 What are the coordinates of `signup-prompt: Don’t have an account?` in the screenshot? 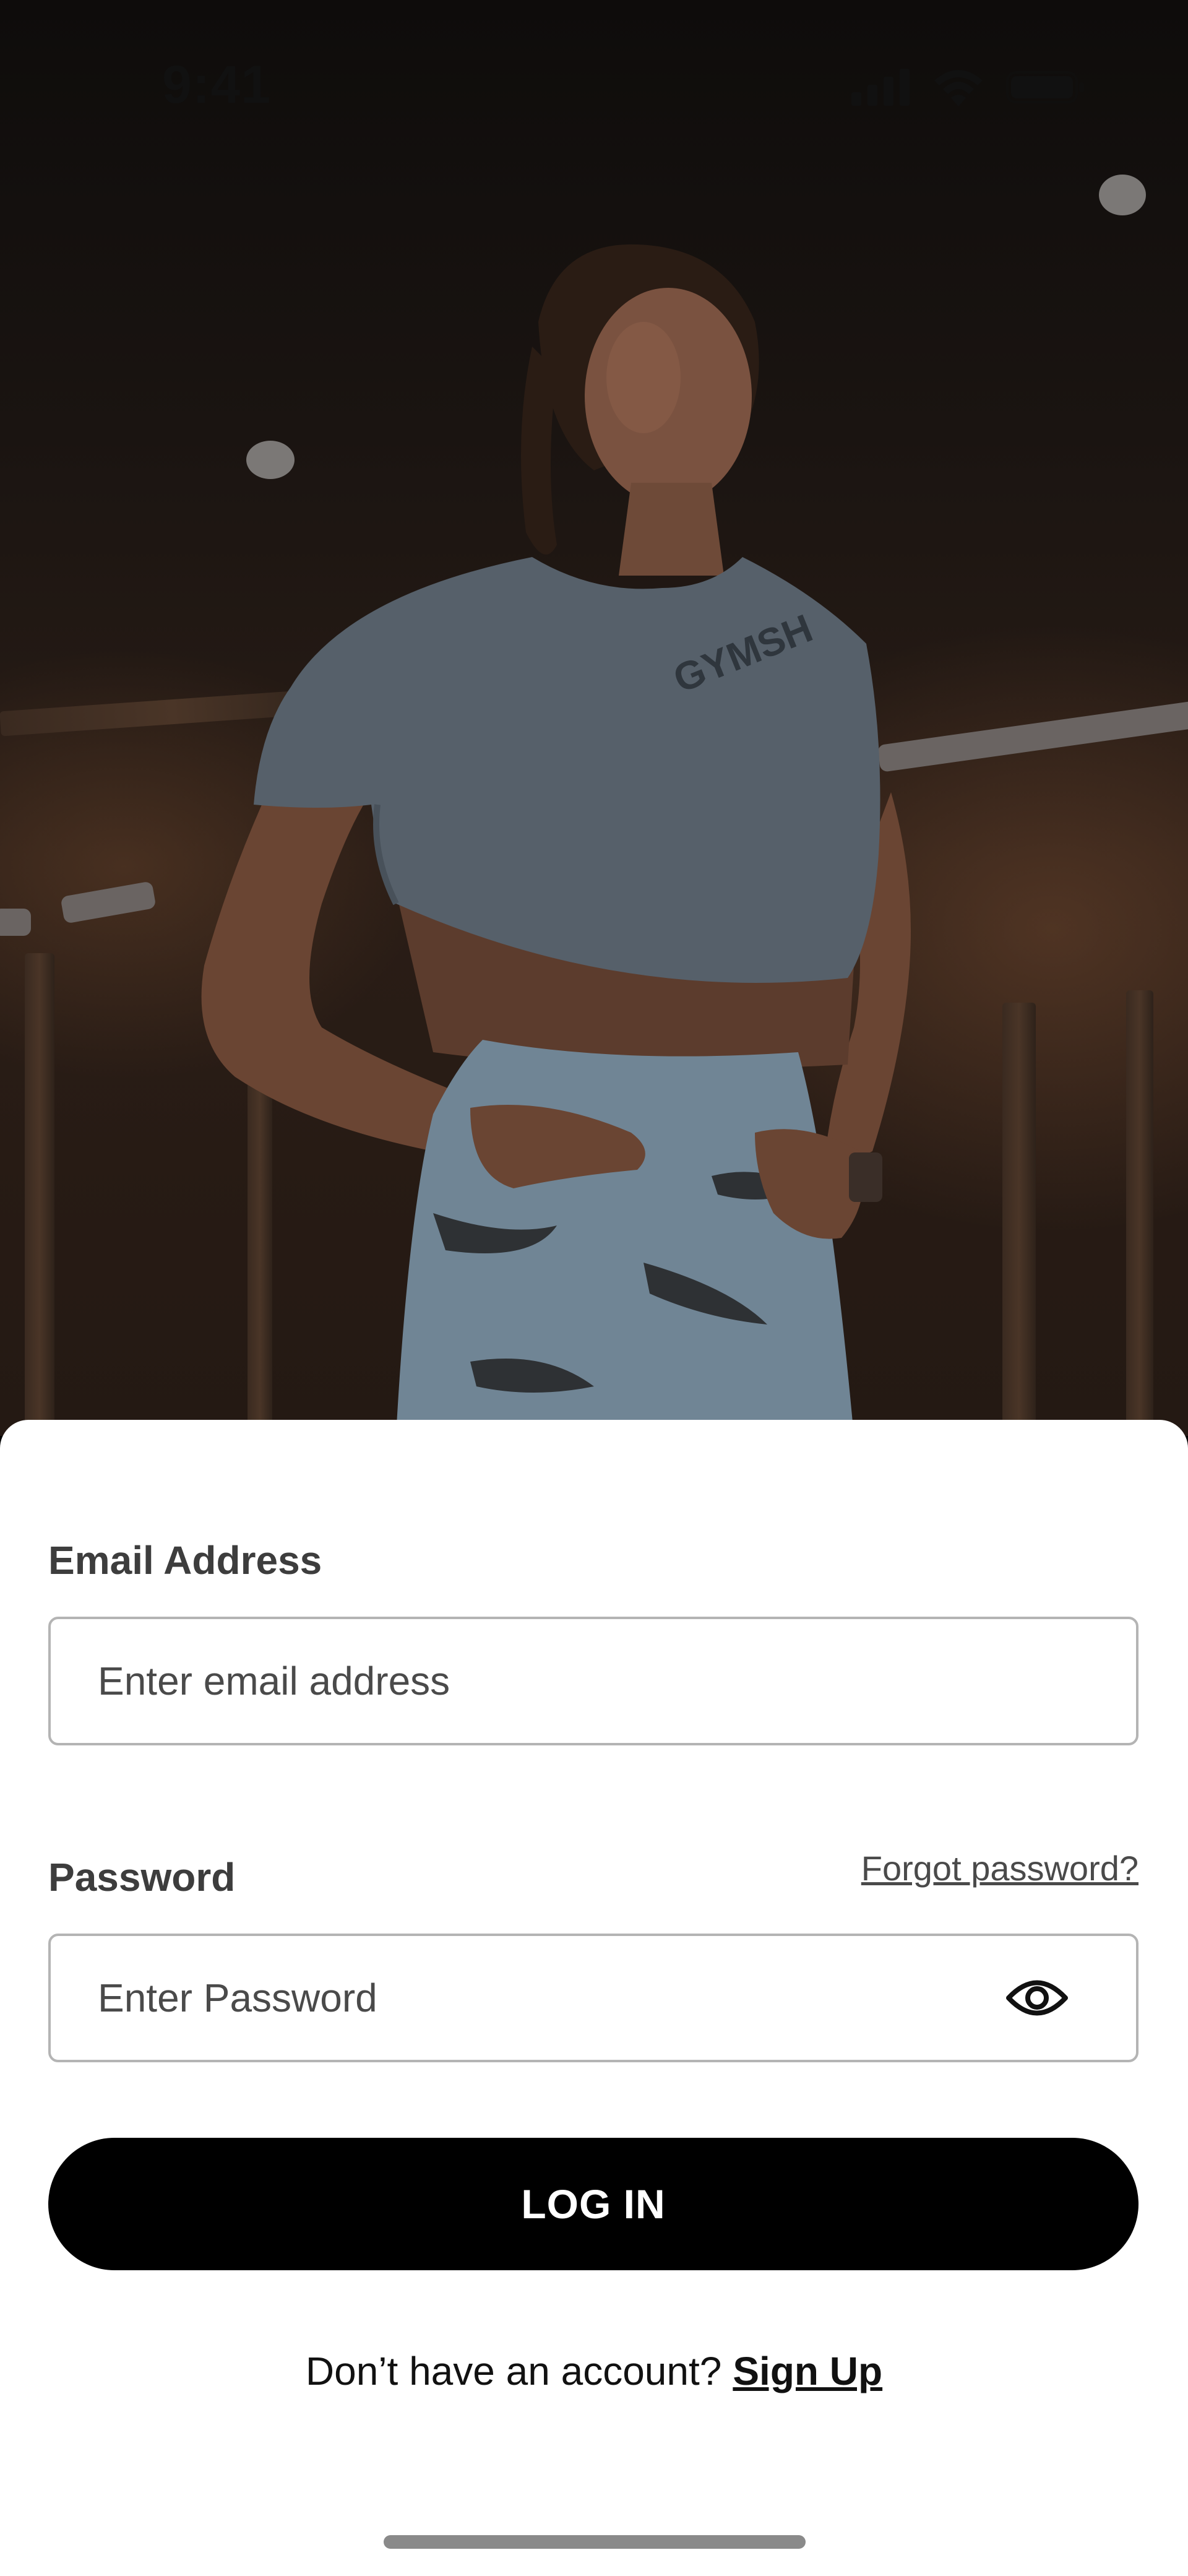 It's located at (513, 2371).